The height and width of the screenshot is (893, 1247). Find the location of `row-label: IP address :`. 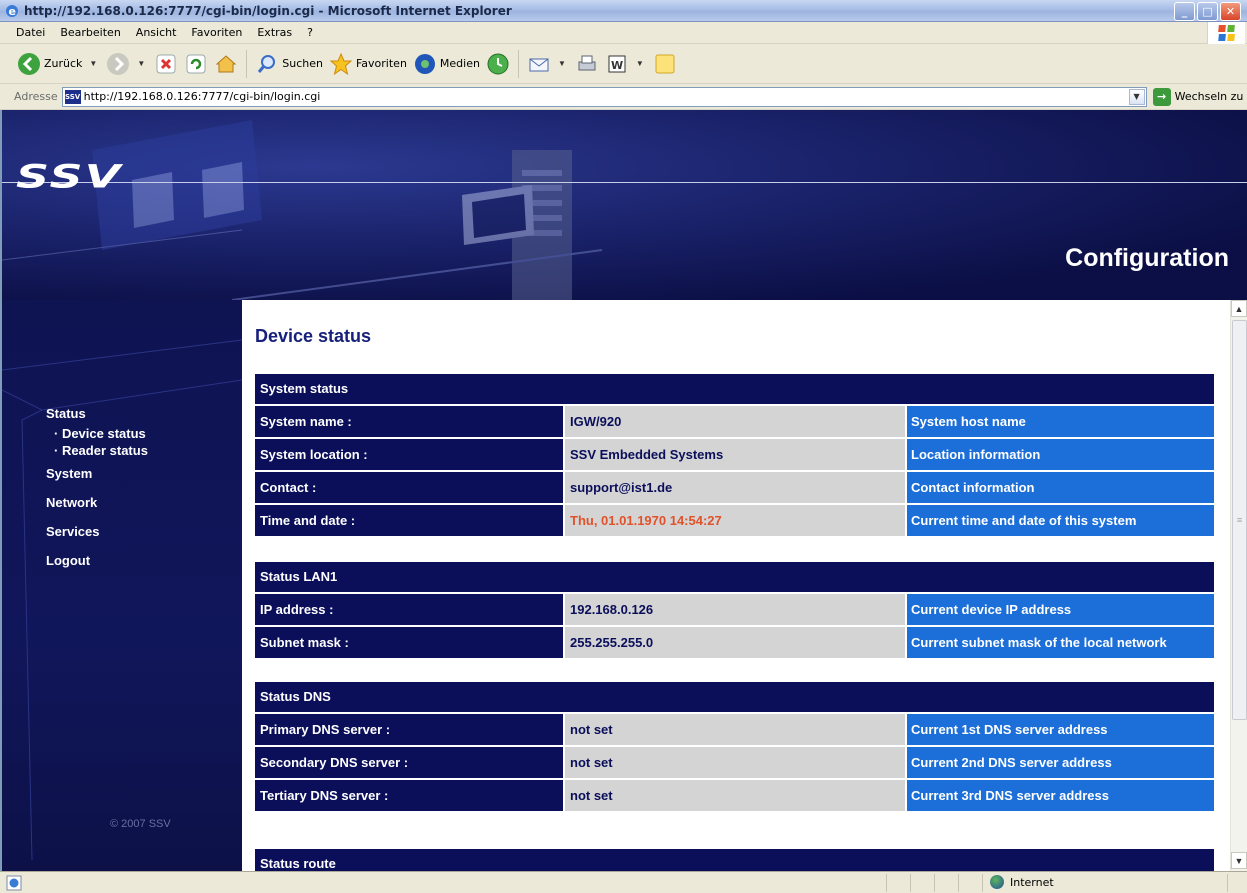

row-label: IP address : is located at coordinates (409, 609).